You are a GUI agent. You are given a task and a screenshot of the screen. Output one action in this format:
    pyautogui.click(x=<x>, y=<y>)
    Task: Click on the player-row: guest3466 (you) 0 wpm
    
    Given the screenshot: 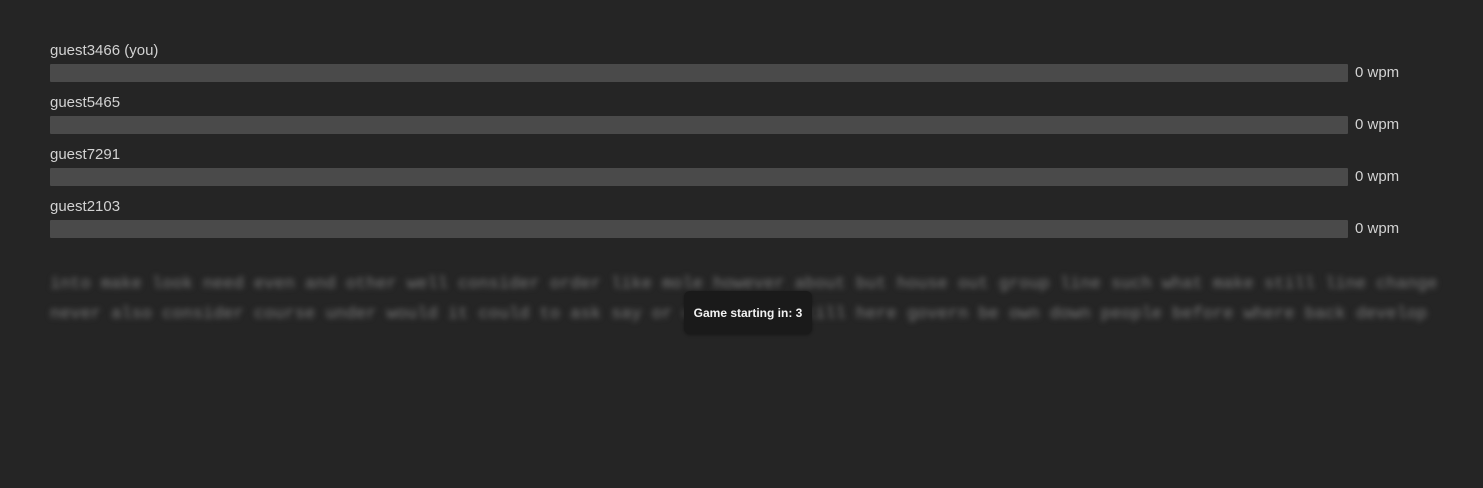 What is the action you would take?
    pyautogui.click(x=740, y=68)
    